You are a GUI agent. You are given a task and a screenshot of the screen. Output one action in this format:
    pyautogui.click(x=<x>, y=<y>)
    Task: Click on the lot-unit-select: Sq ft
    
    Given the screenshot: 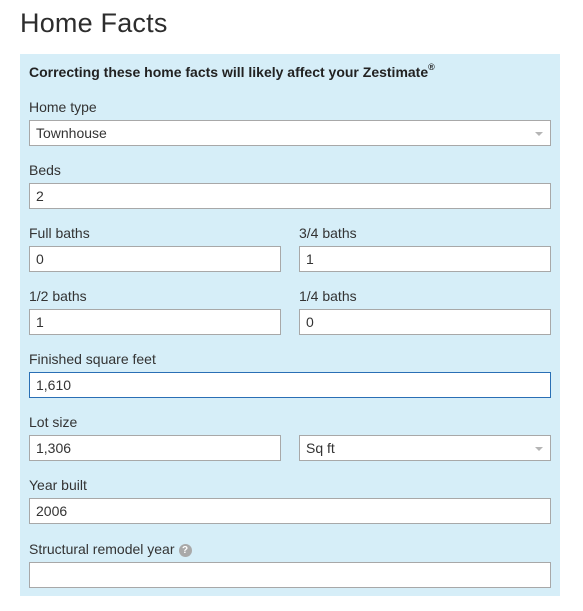 What is the action you would take?
    pyautogui.click(x=425, y=448)
    